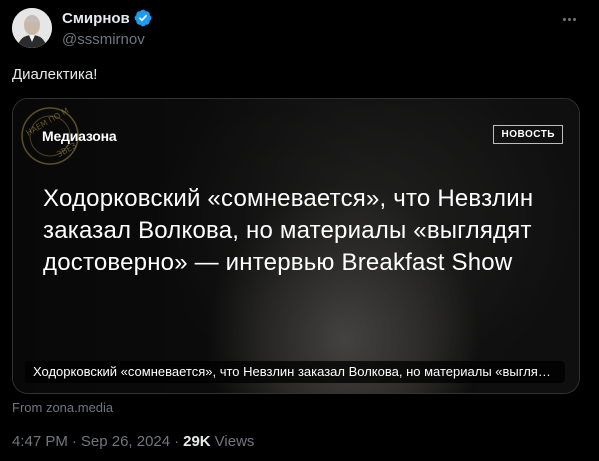 Image resolution: width=599 pixels, height=461 pixels. Describe the element at coordinates (96, 18) in the screenshot. I see `author-display-name: Смирнов` at that location.